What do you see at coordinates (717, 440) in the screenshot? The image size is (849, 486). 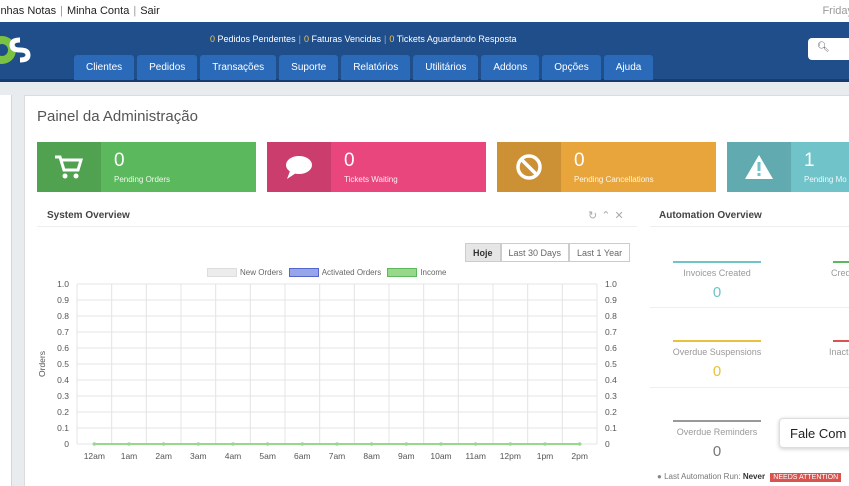 I see `automation-overdue-reminders: Overdue Reminders 0` at bounding box center [717, 440].